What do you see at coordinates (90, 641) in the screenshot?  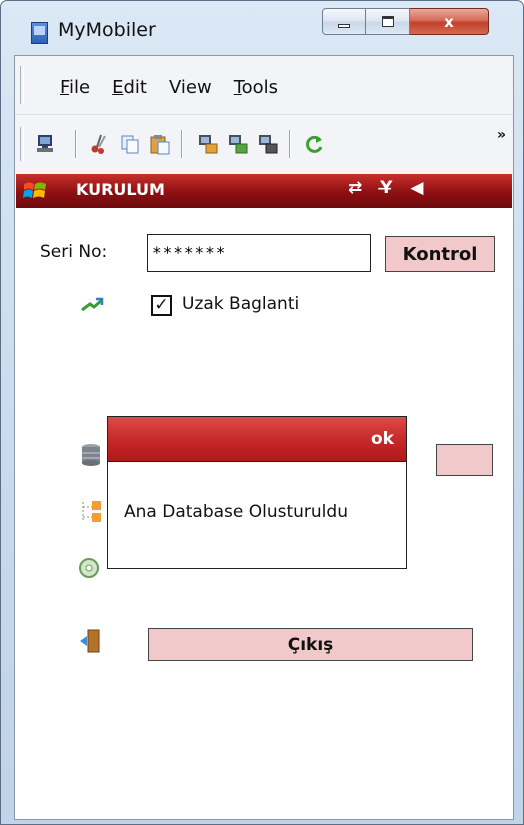 I see `exit-door-icon` at bounding box center [90, 641].